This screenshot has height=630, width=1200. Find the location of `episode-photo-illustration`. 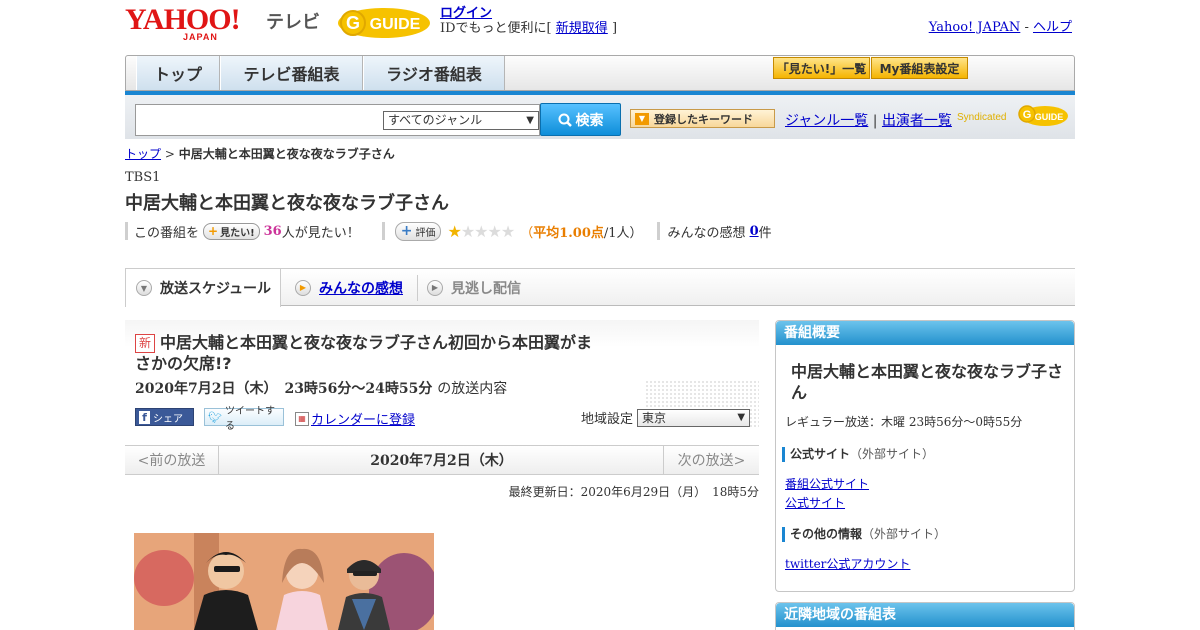

episode-photo-illustration is located at coordinates (284, 581).